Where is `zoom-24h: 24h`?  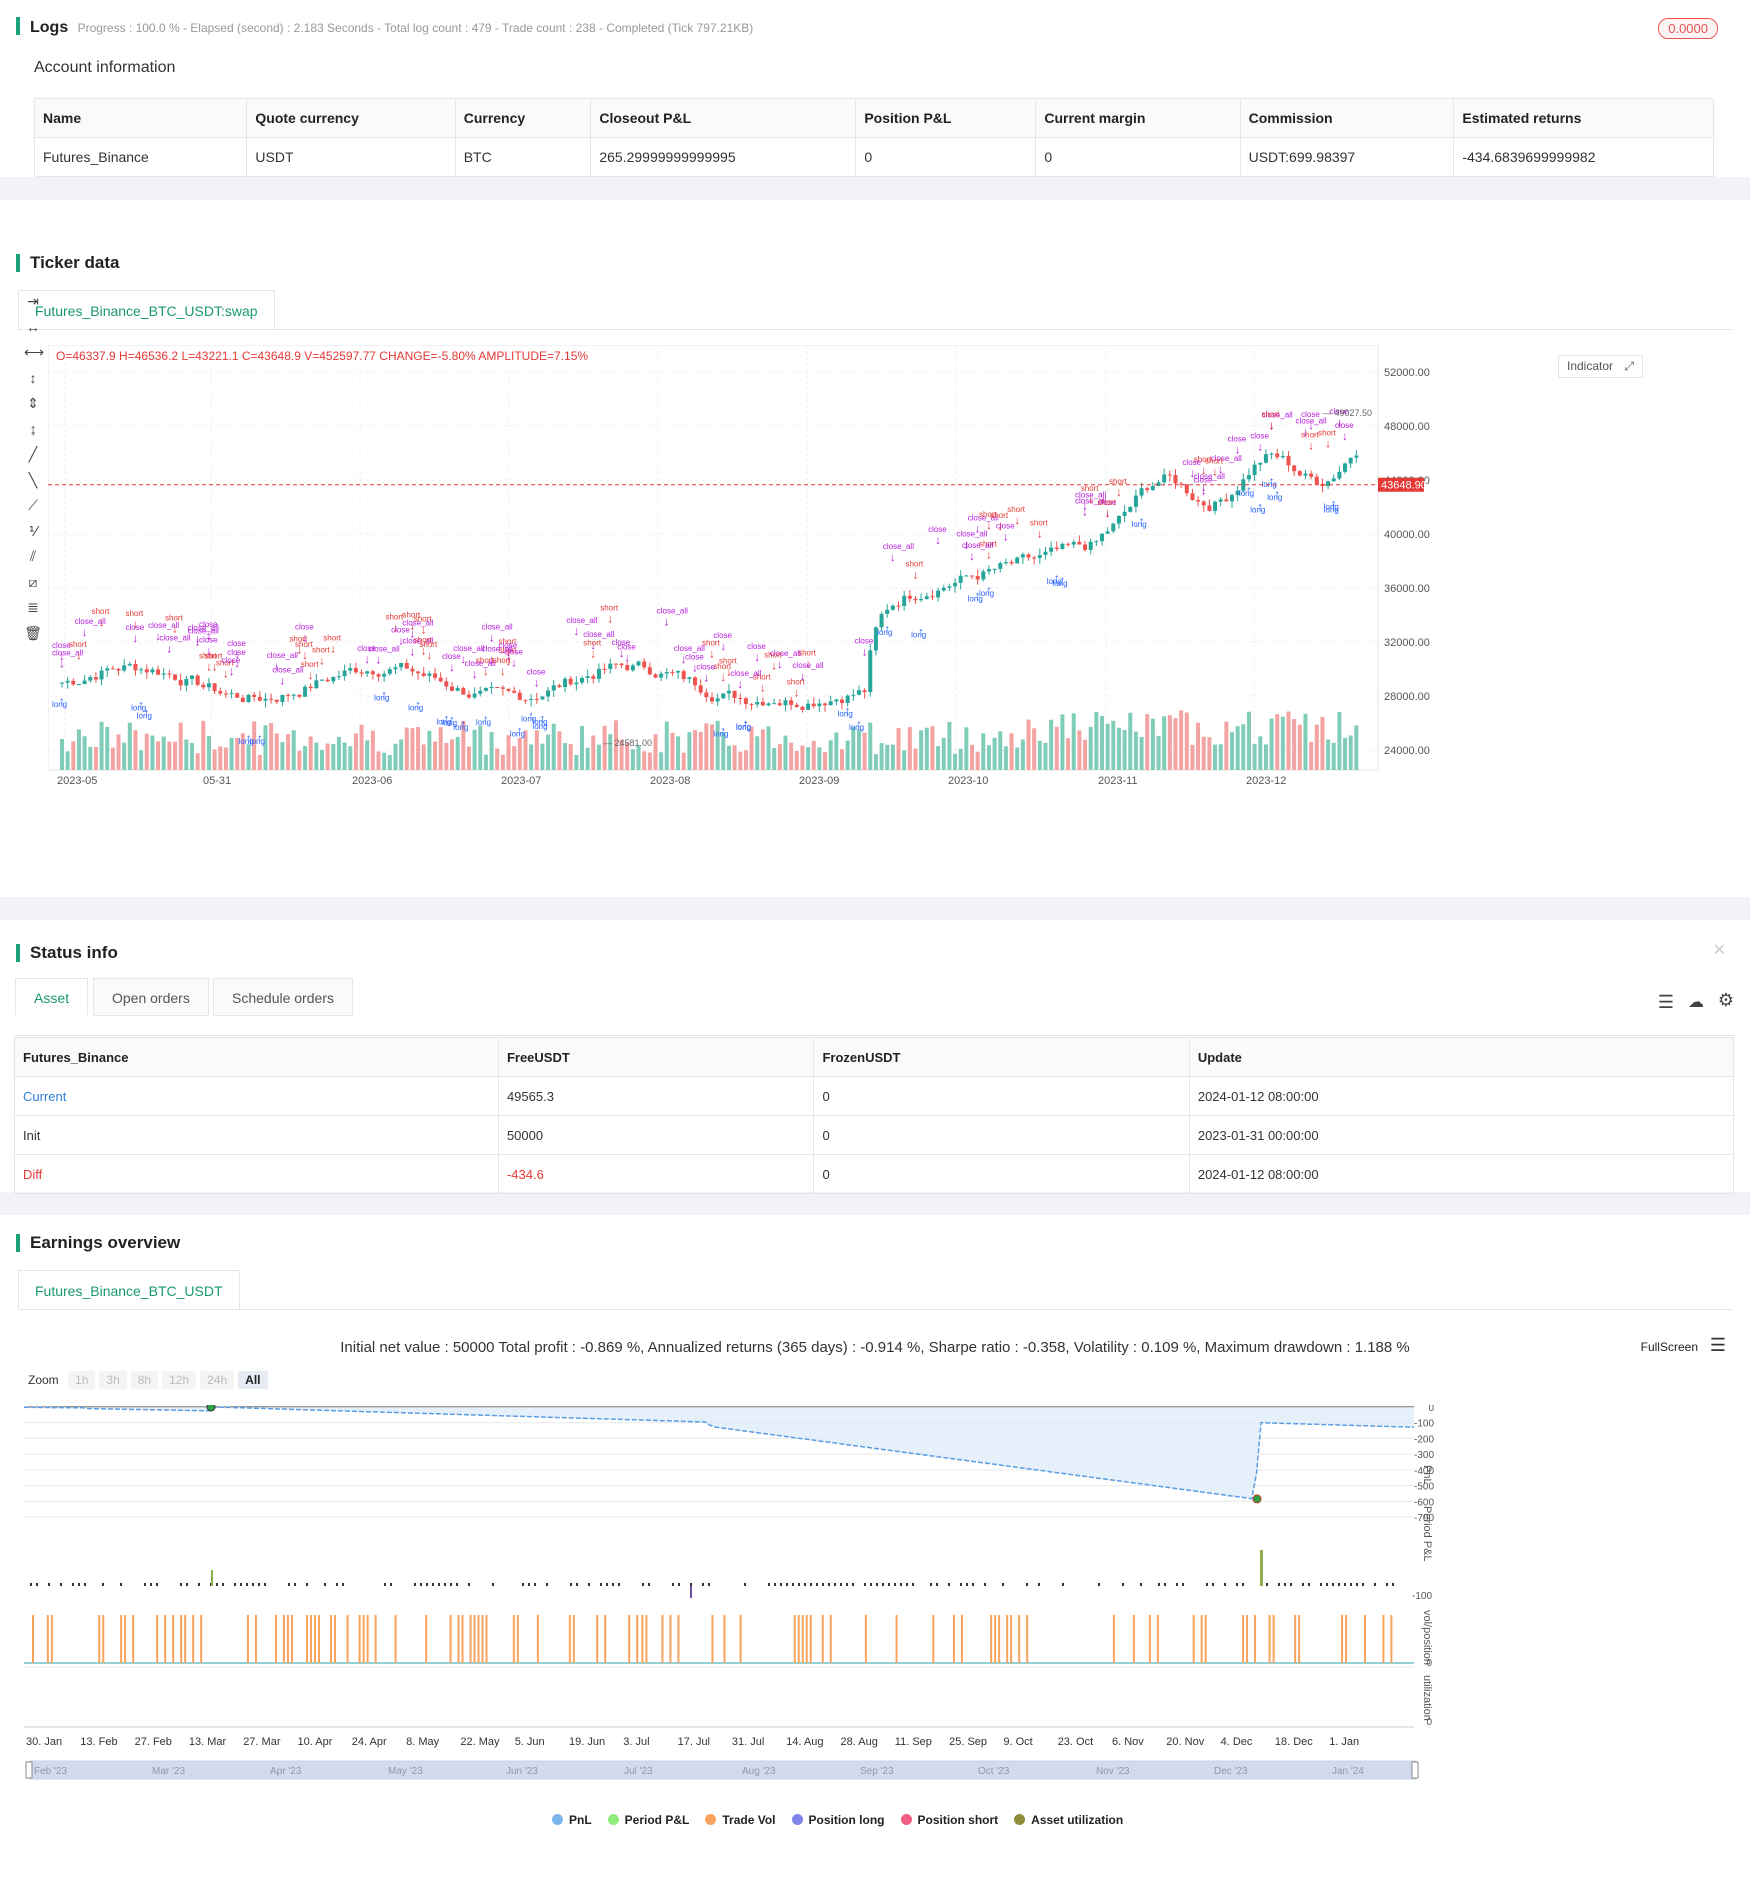 zoom-24h: 24h is located at coordinates (217, 1380).